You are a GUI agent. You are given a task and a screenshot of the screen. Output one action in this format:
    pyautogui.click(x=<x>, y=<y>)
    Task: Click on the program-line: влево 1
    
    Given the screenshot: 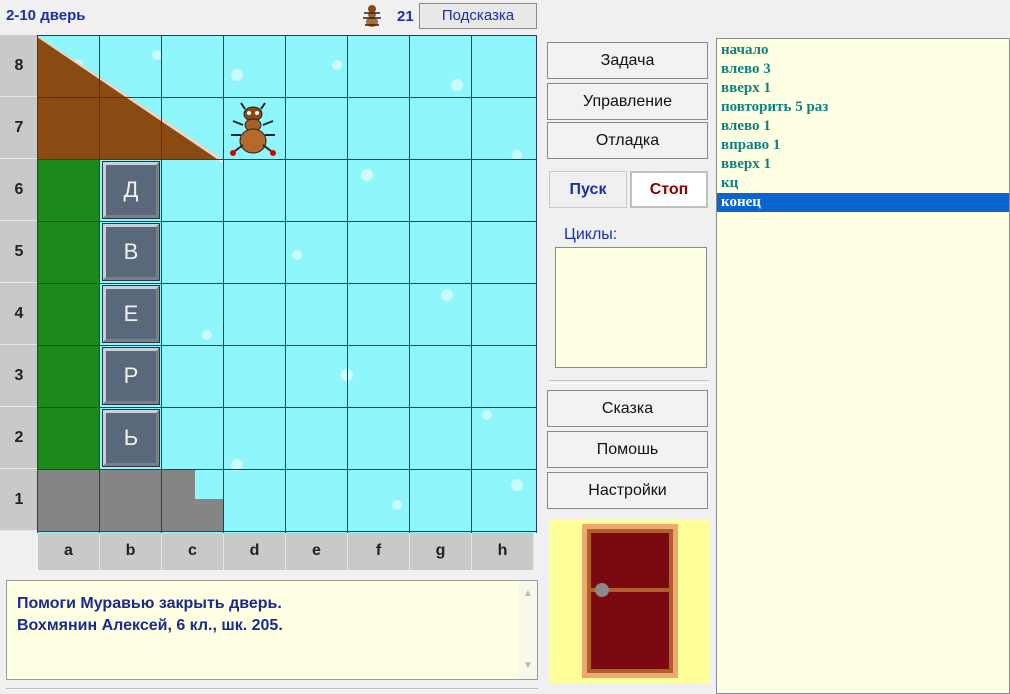 What is the action you would take?
    pyautogui.click(x=863, y=126)
    